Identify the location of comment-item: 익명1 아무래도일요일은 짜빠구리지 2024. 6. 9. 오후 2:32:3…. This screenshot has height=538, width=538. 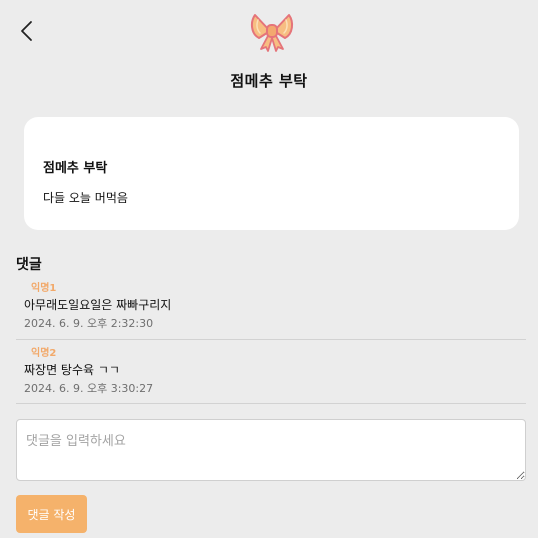
(271, 308).